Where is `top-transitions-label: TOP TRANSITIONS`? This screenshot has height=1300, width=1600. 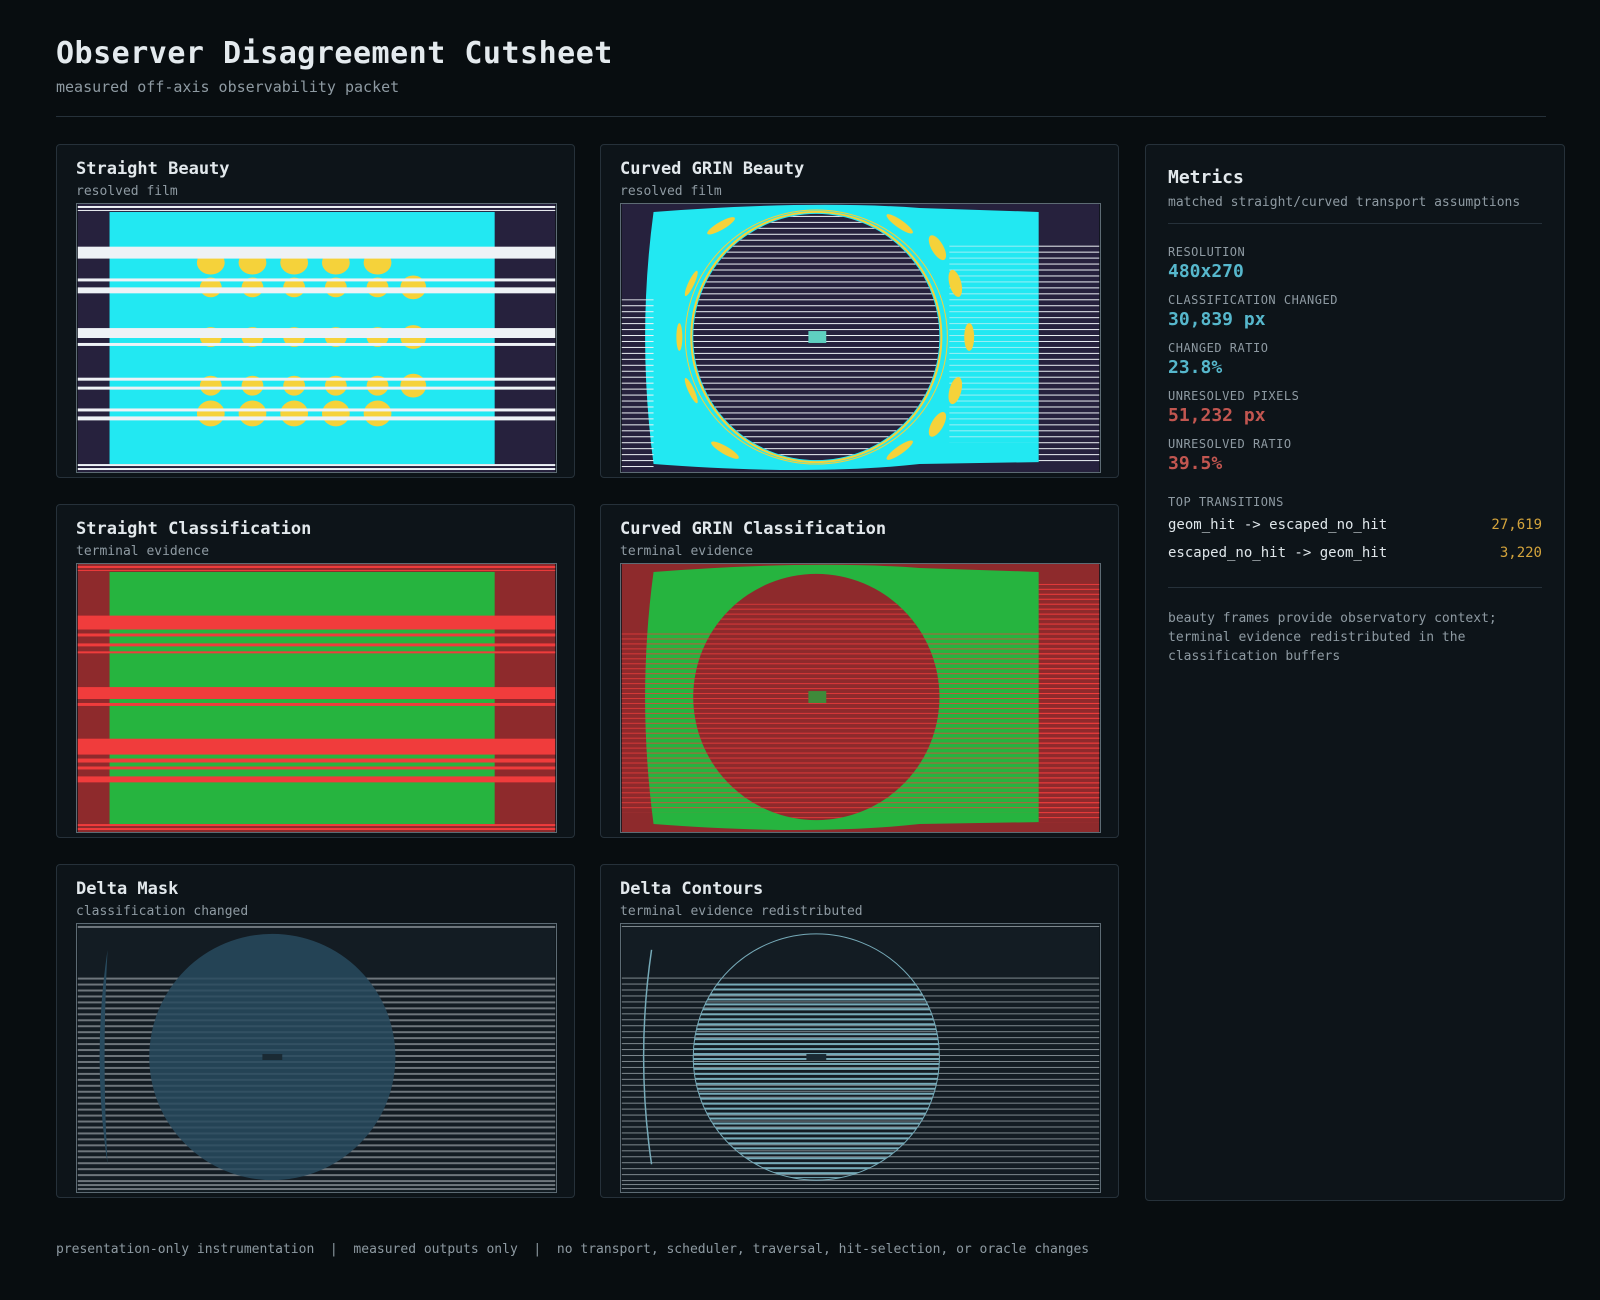 top-transitions-label: TOP TRANSITIONS is located at coordinates (1226, 502).